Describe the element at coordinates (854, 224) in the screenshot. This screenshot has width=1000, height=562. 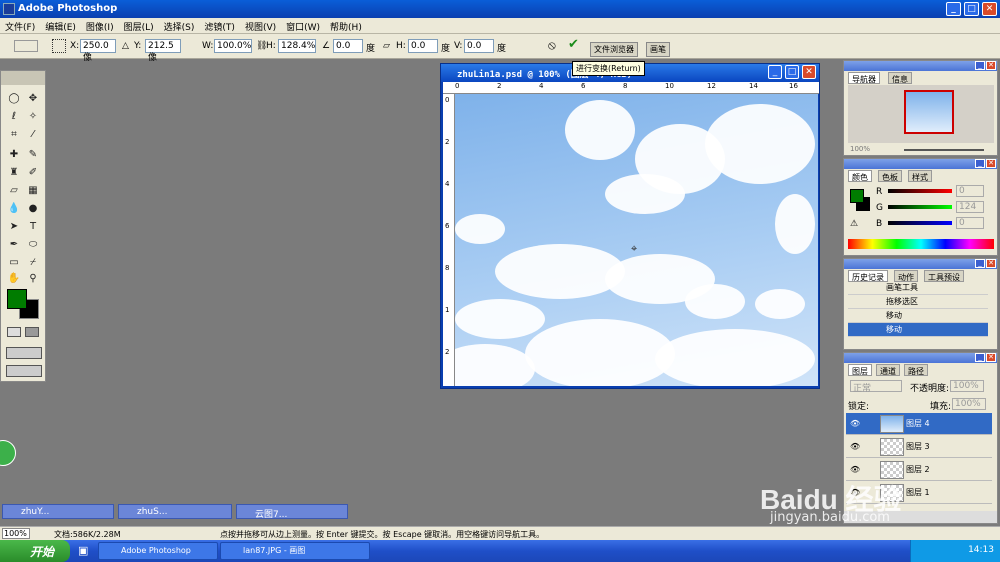
I see `gamut-warning-icon: ⚠` at that location.